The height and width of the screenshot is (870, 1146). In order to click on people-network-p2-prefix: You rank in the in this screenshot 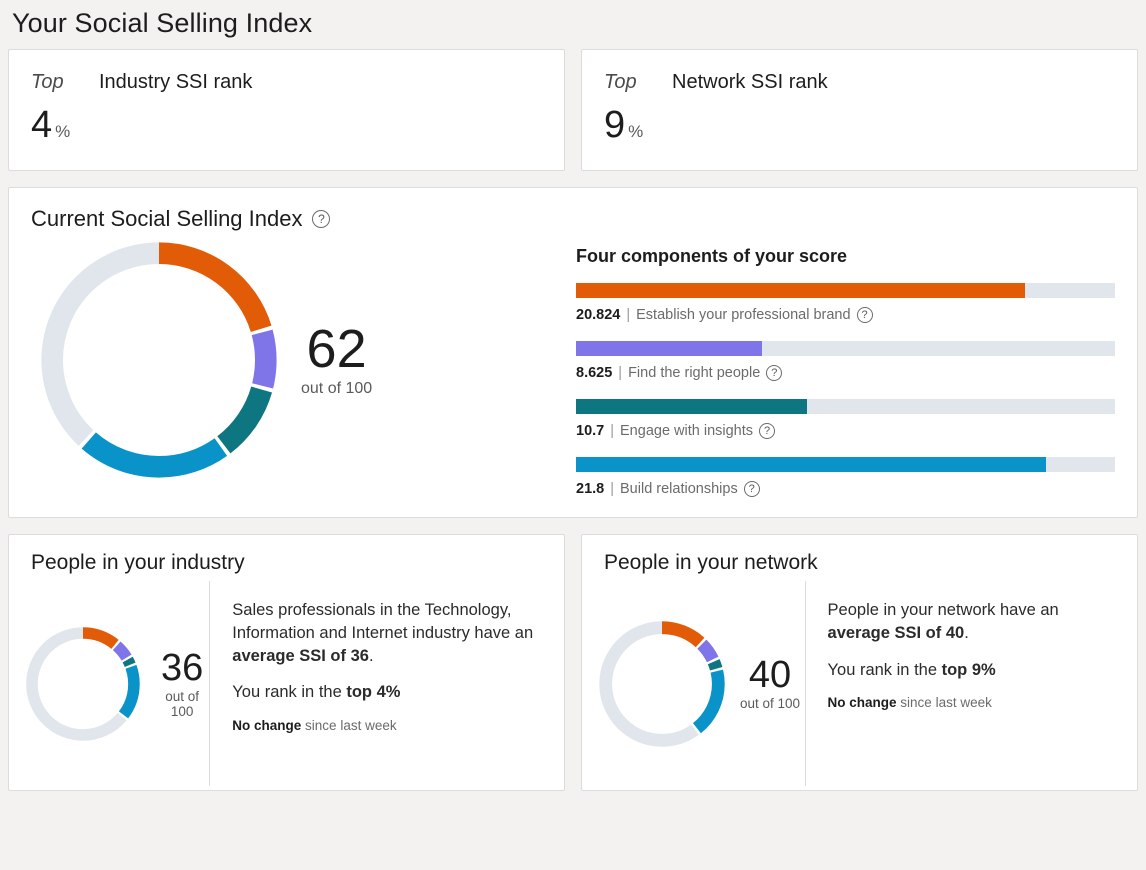, I will do `click(884, 669)`.